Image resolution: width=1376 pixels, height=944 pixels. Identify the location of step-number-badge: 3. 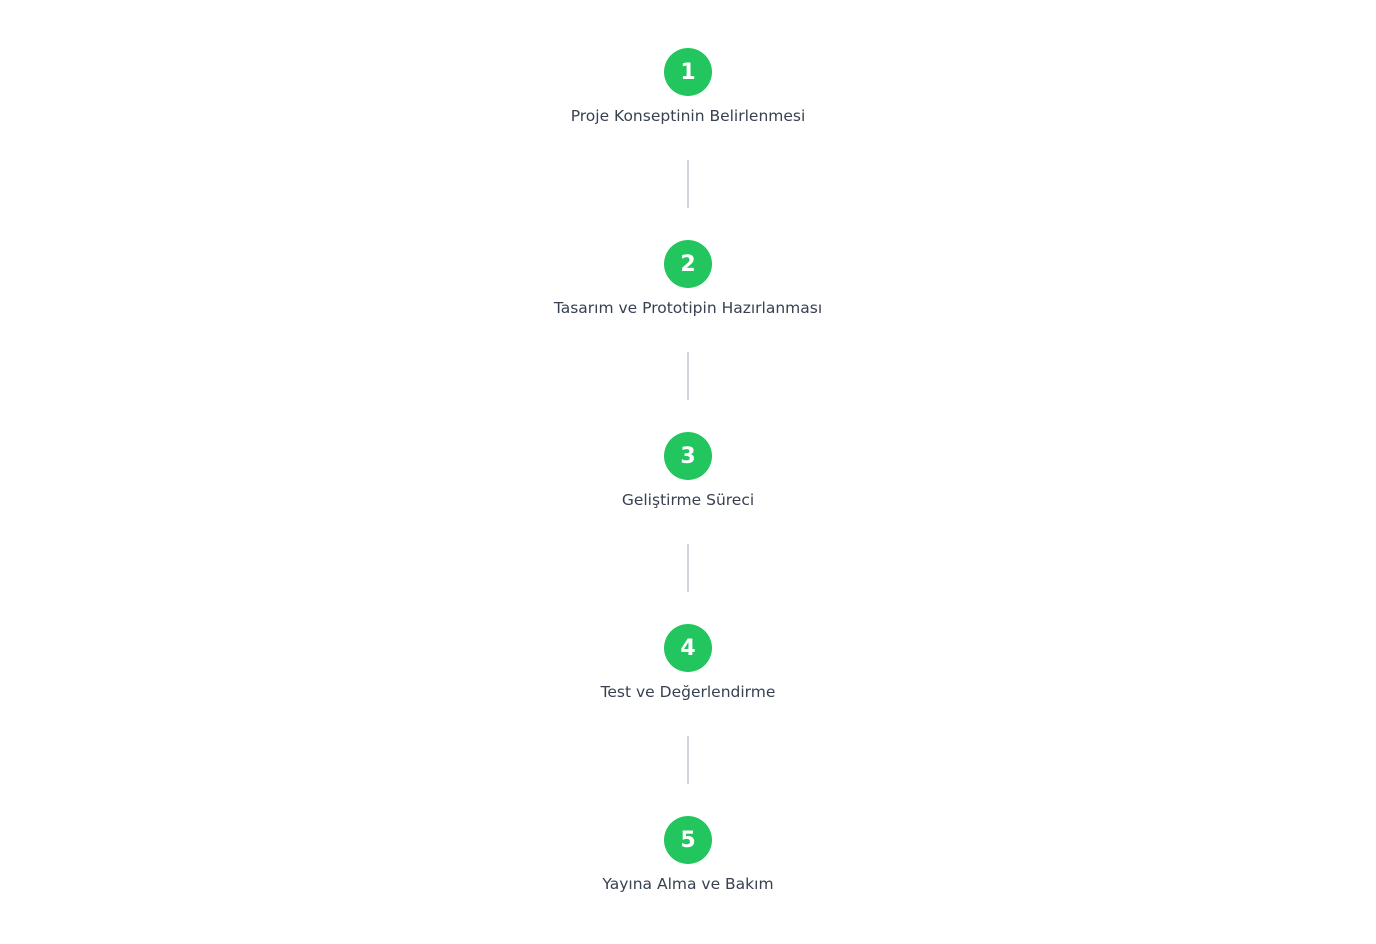
(688, 456).